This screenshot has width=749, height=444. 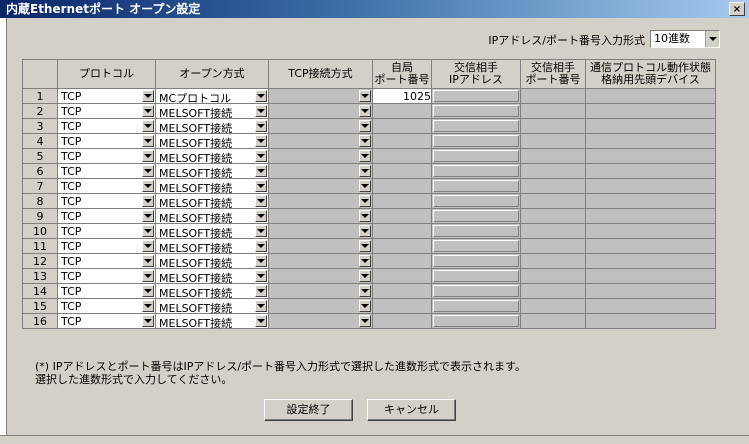 I want to click on host-port-input: 1025, so click(x=402, y=96).